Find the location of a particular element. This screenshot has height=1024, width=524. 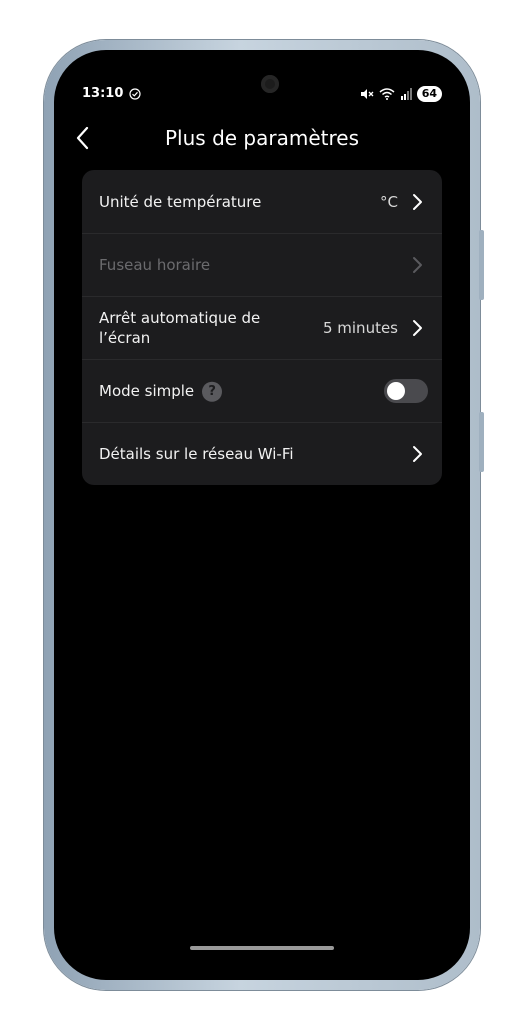

chevron-left-icon is located at coordinates (84, 138).